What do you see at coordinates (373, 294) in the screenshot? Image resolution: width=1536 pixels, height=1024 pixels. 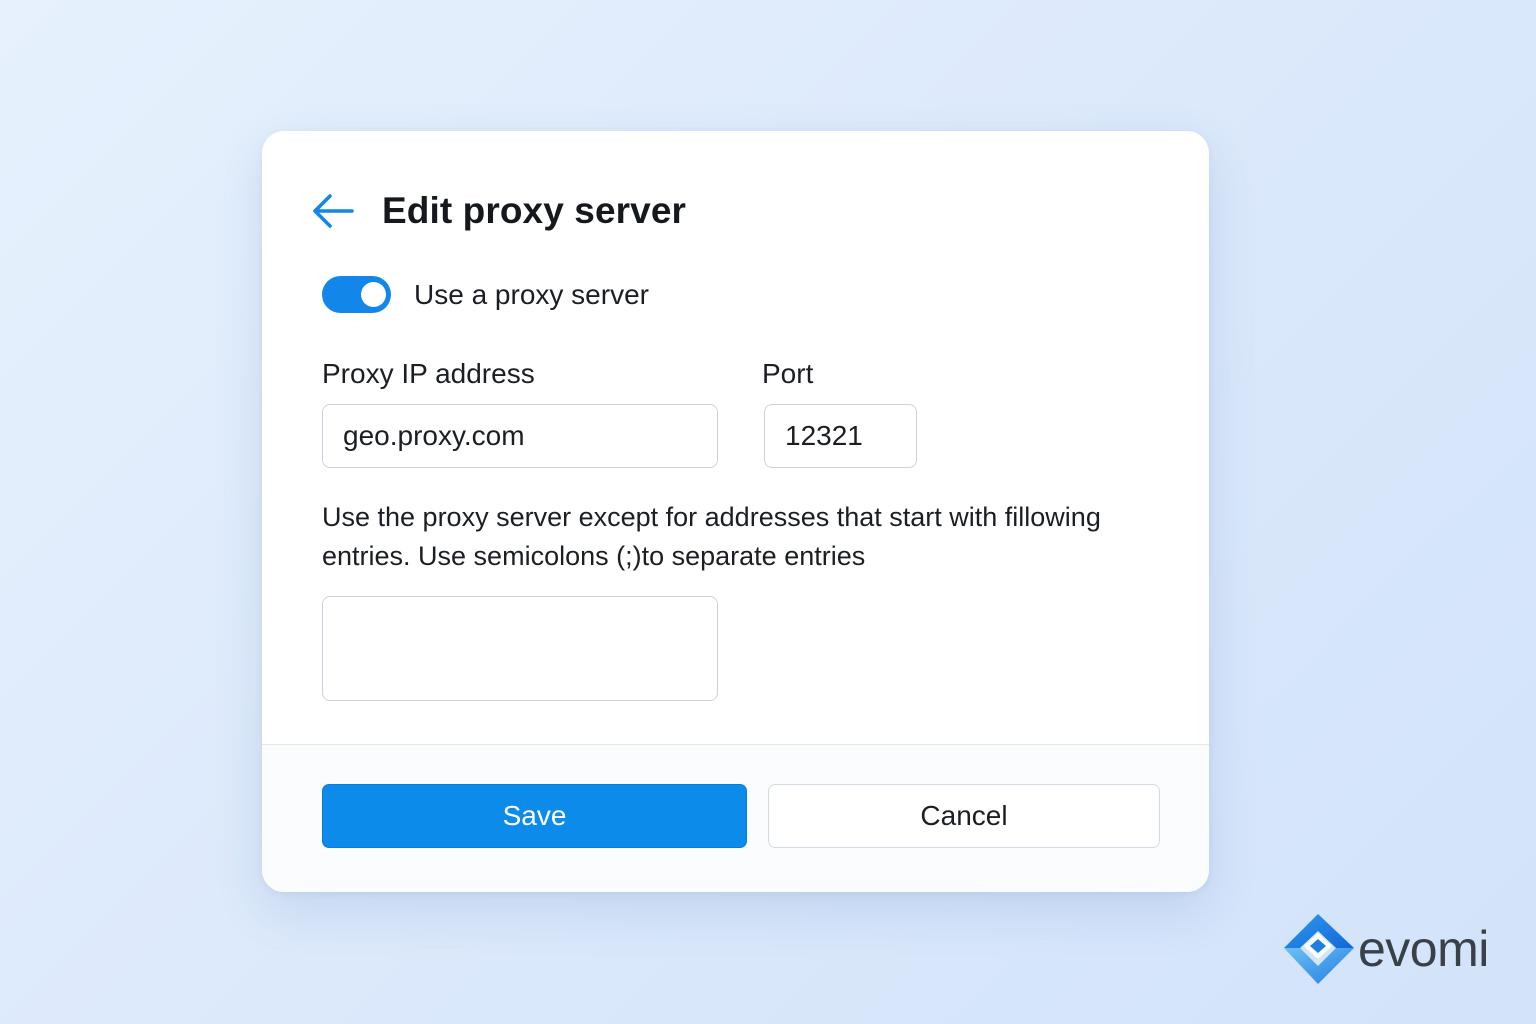 I see `toggle-knob` at bounding box center [373, 294].